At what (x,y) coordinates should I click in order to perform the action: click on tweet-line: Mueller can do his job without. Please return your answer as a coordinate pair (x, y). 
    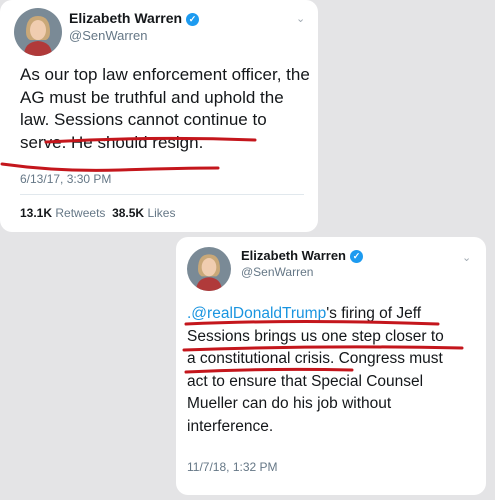
    Looking at the image, I should click on (289, 403).